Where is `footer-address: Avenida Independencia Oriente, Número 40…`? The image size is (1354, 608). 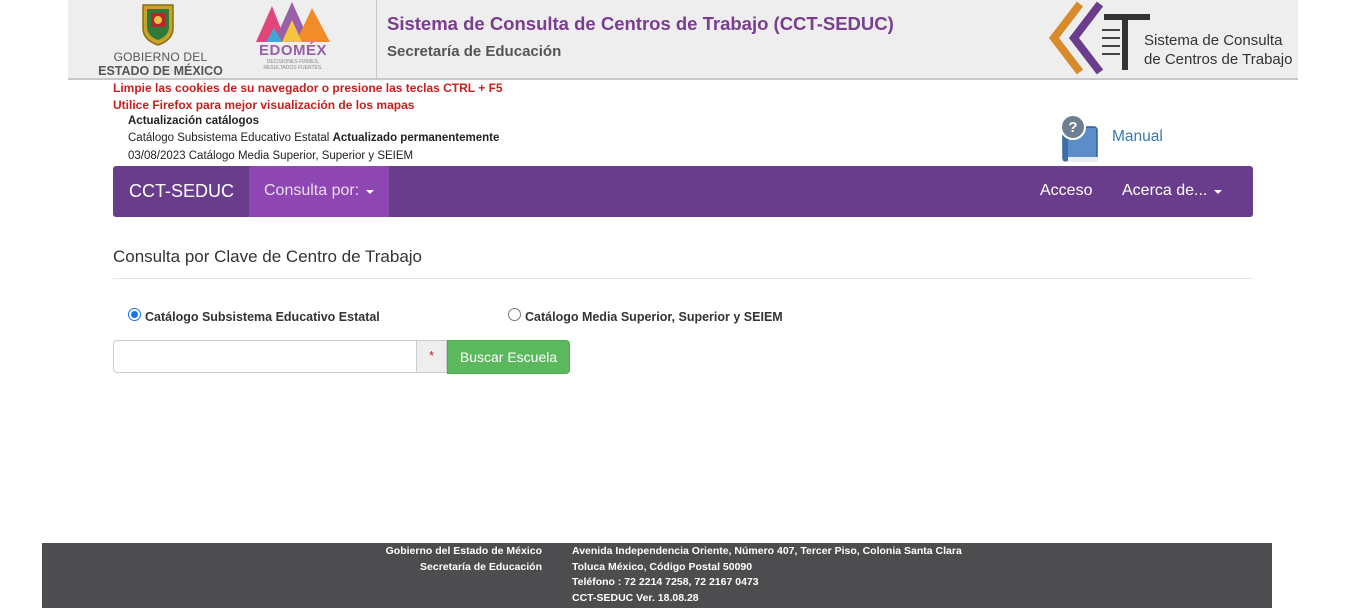 footer-address: Avenida Independencia Oriente, Número 40… is located at coordinates (767, 551).